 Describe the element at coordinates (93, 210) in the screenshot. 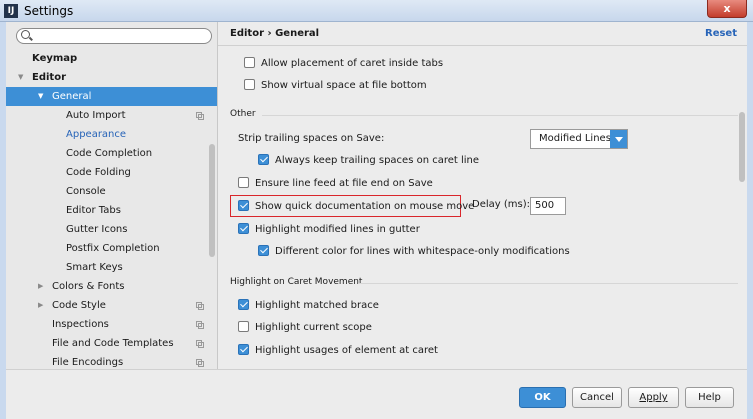

I see `sidebar-item-label: Editor Tabs` at that location.